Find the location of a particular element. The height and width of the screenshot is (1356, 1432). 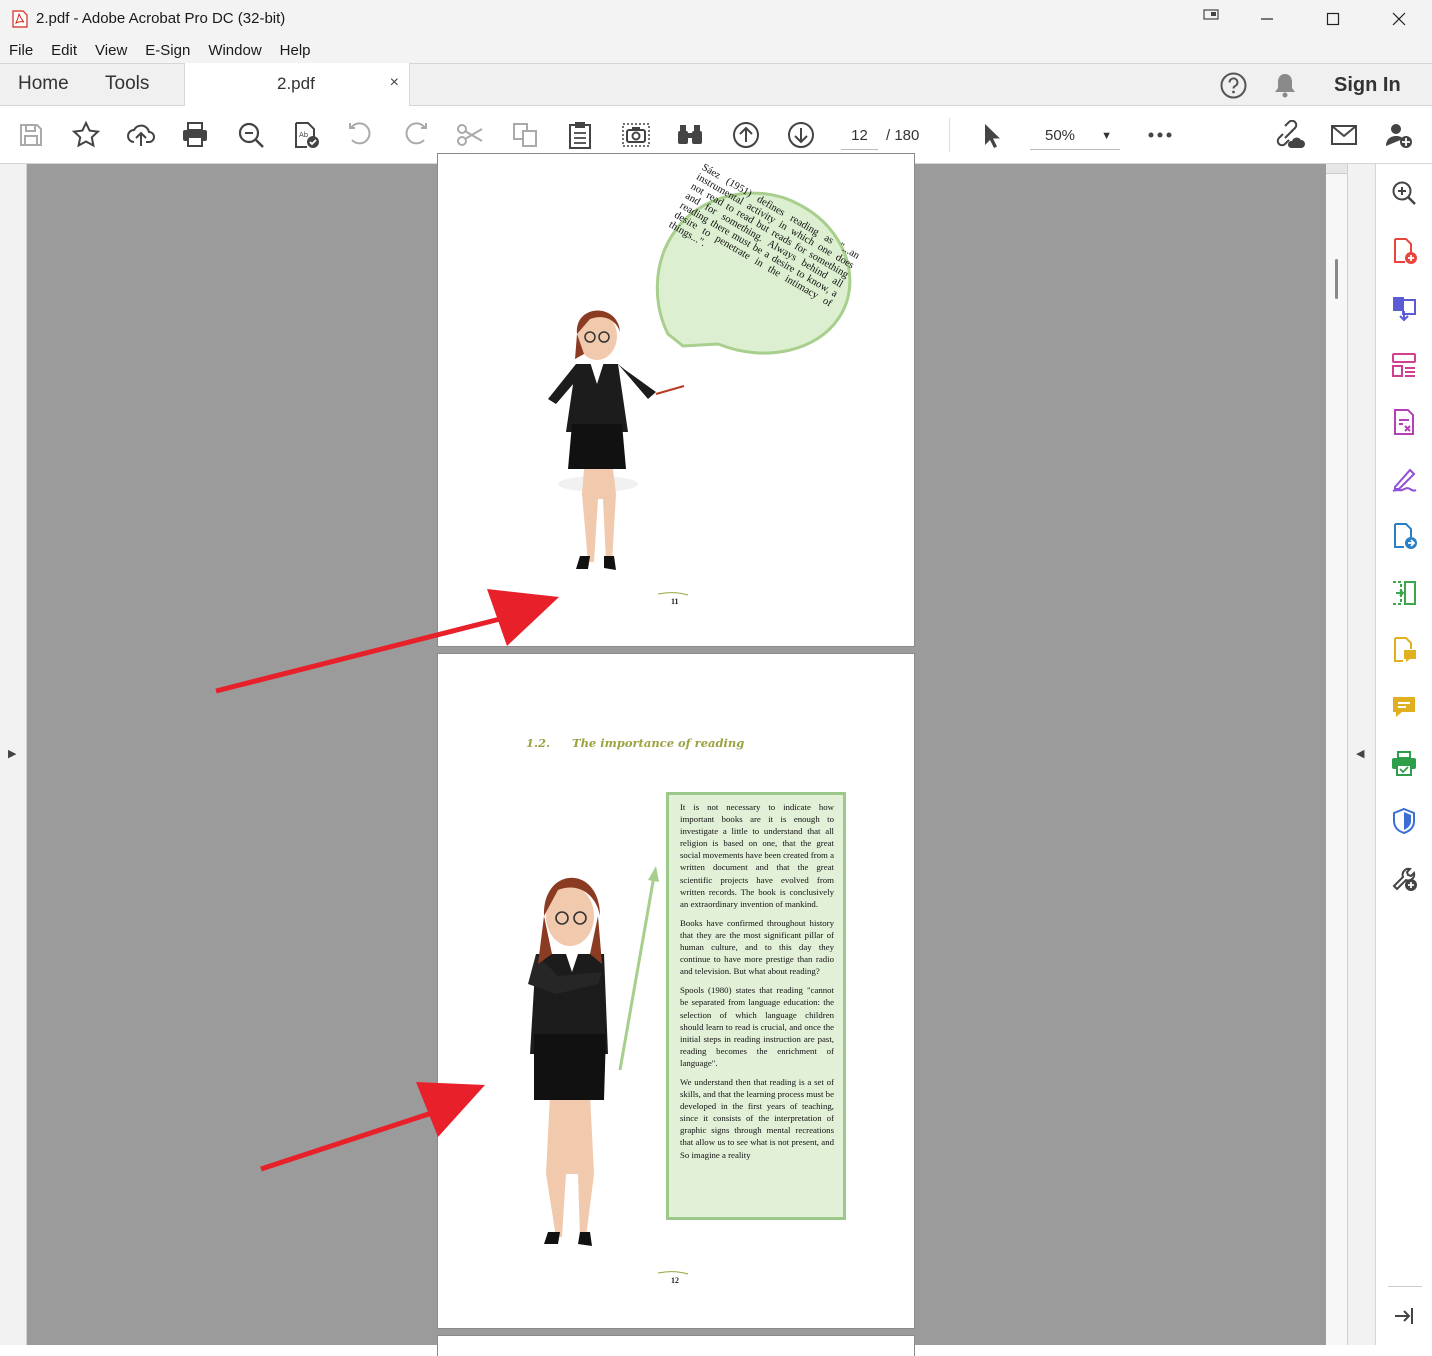

previous-page-button is located at coordinates (746, 135).